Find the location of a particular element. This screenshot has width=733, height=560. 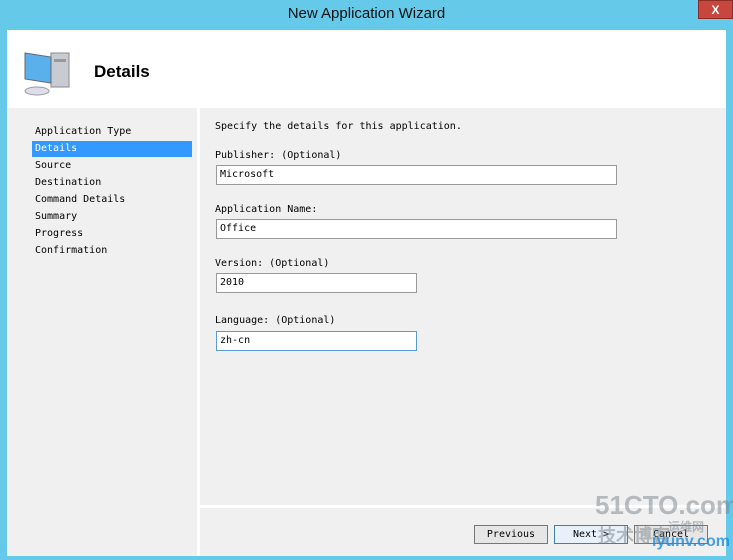

nav-application-type: Application Type is located at coordinates (83, 131).